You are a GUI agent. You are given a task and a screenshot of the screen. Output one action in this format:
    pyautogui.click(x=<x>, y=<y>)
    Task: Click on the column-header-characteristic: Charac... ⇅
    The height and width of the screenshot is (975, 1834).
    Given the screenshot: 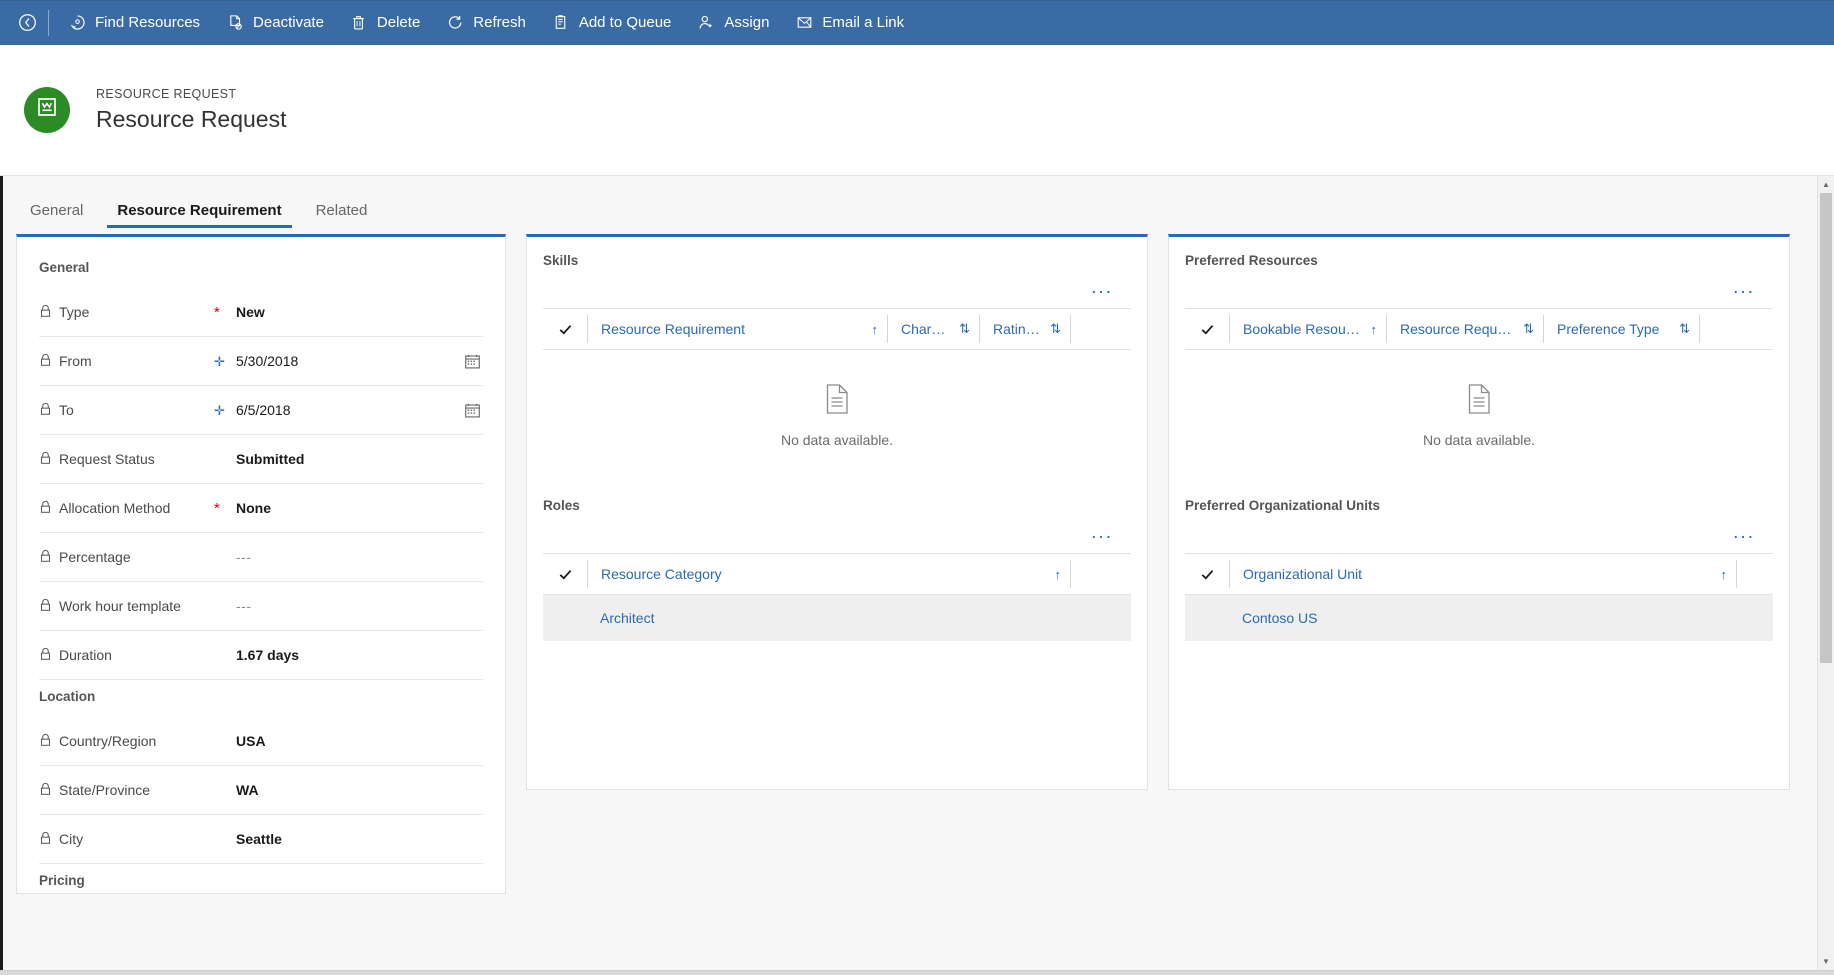 What is the action you would take?
    pyautogui.click(x=933, y=329)
    